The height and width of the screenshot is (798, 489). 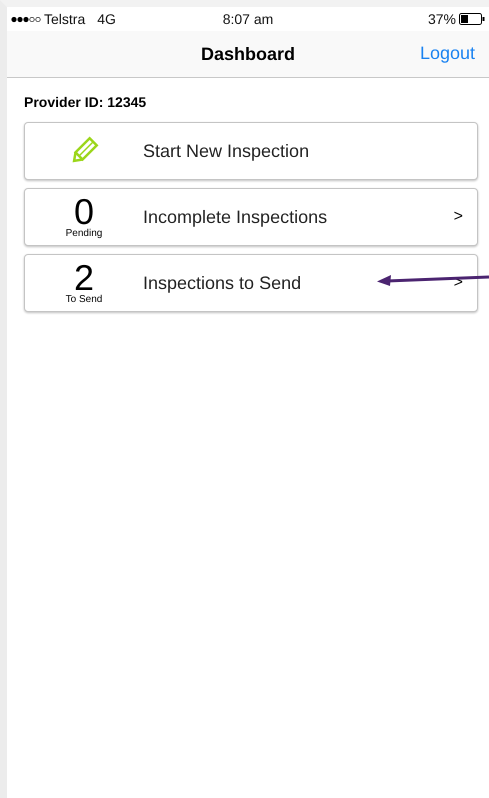 I want to click on count-caption: Pending, so click(x=84, y=233).